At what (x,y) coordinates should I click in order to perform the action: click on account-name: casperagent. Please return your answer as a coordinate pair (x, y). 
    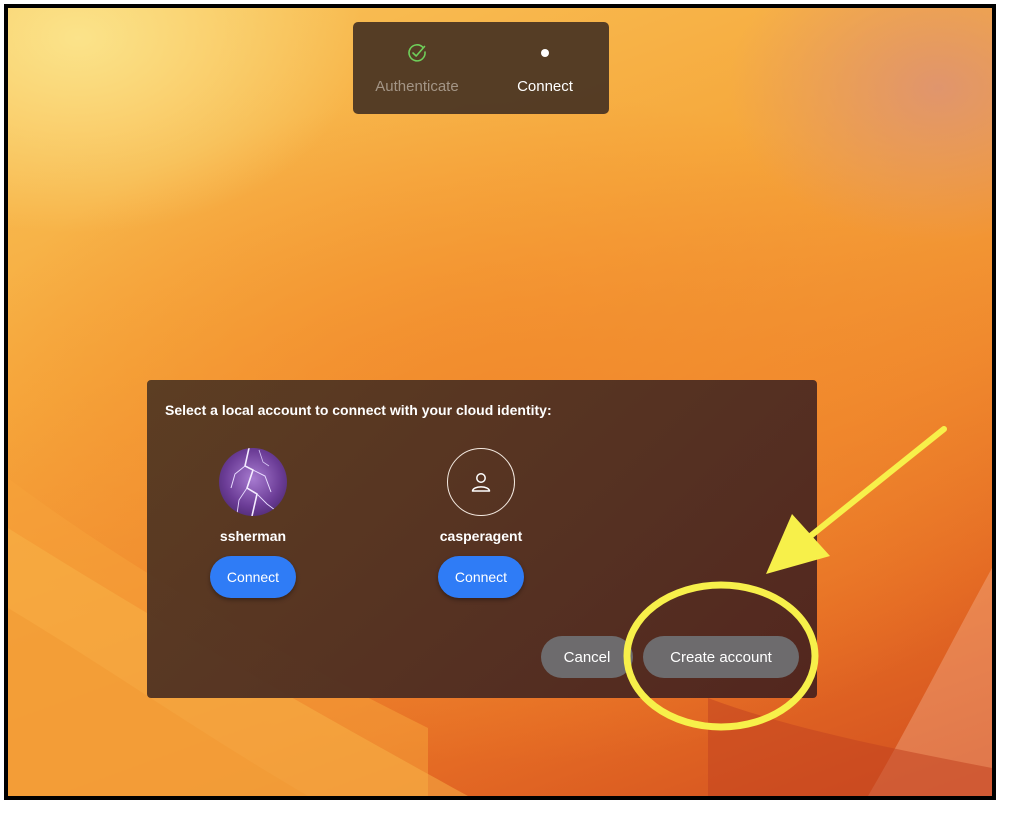
    Looking at the image, I should click on (481, 536).